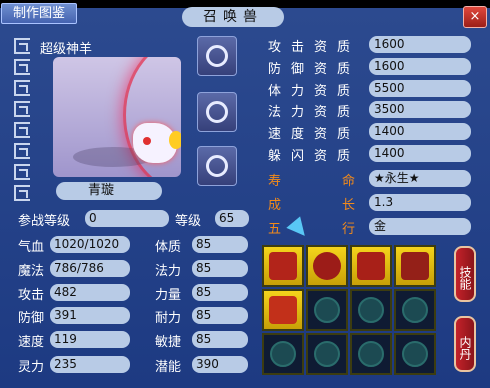 This screenshot has height=388, width=490. What do you see at coordinates (283, 310) in the screenshot?
I see `skill-slot-flame-icon` at bounding box center [283, 310].